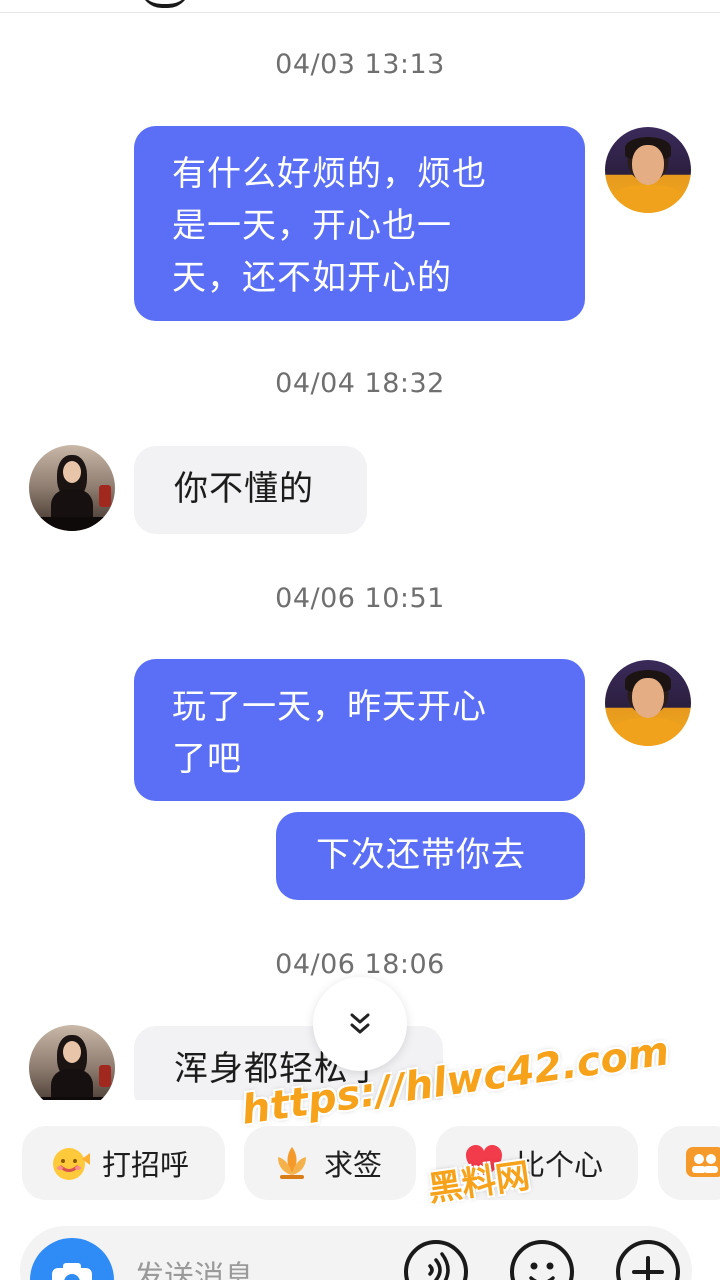  What do you see at coordinates (648, 1268) in the screenshot?
I see `plus-icon` at bounding box center [648, 1268].